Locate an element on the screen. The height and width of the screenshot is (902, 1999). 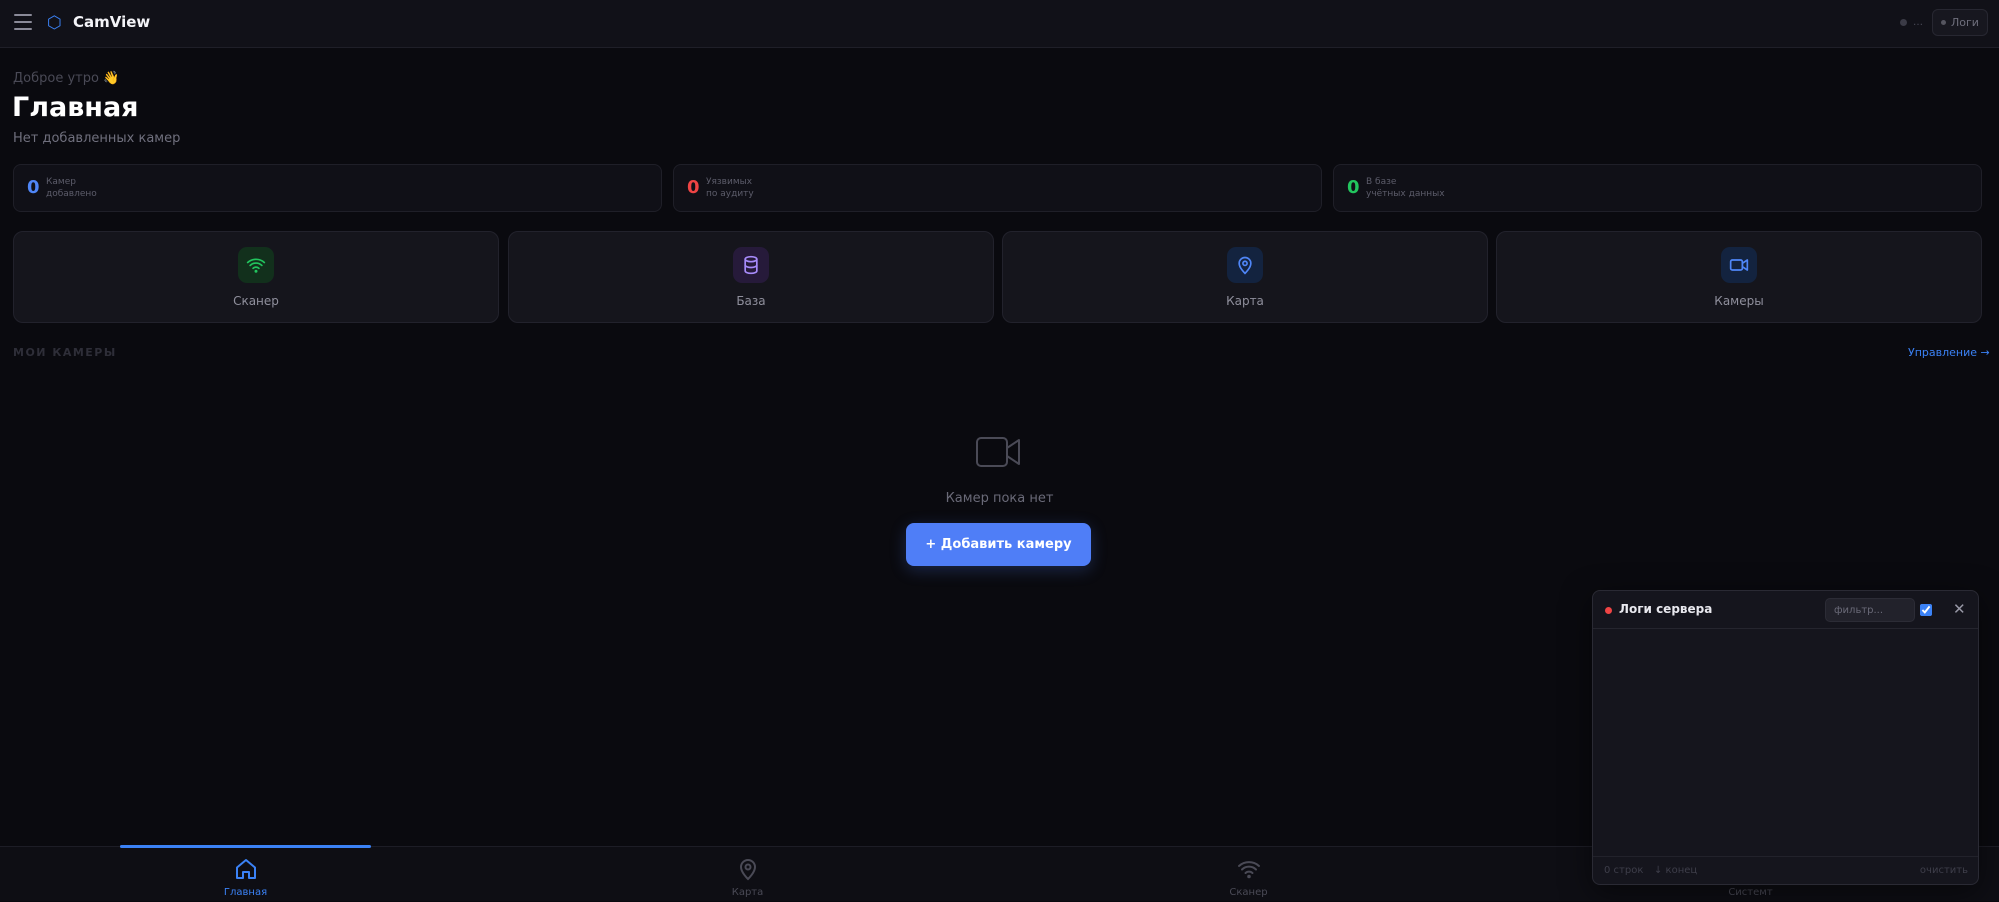
manage-link: Управление → is located at coordinates (1949, 352).